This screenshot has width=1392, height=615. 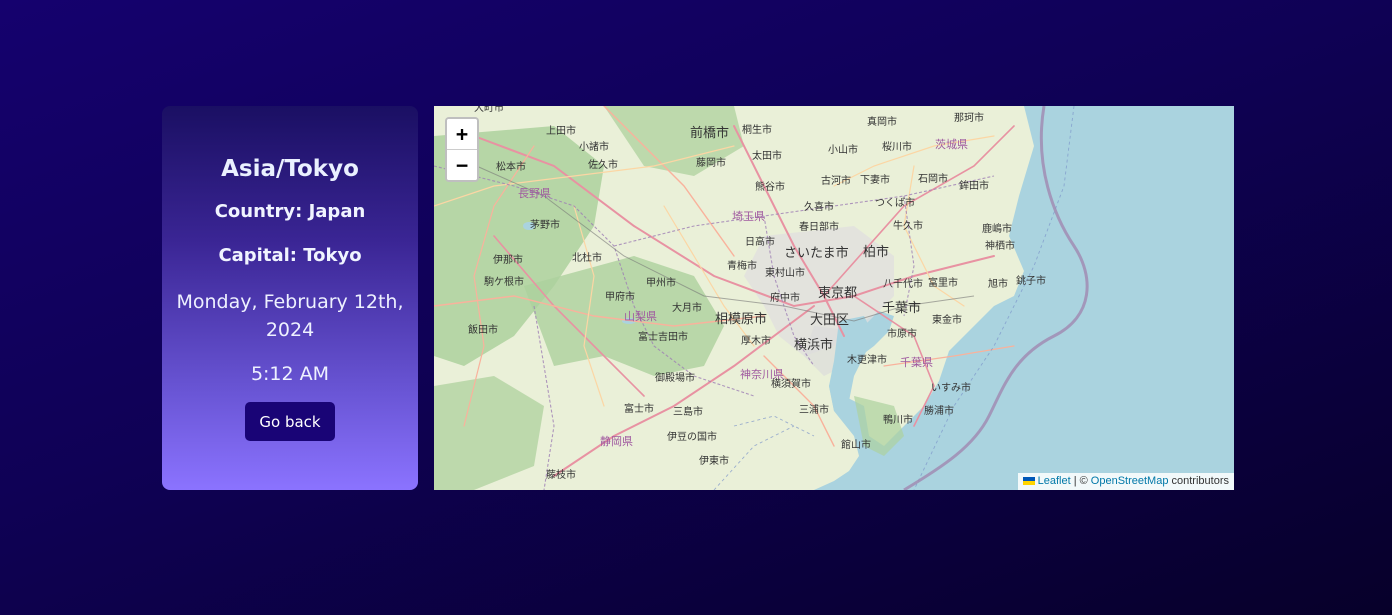 I want to click on label-hokuto: 北杜市, so click(x=587, y=257).